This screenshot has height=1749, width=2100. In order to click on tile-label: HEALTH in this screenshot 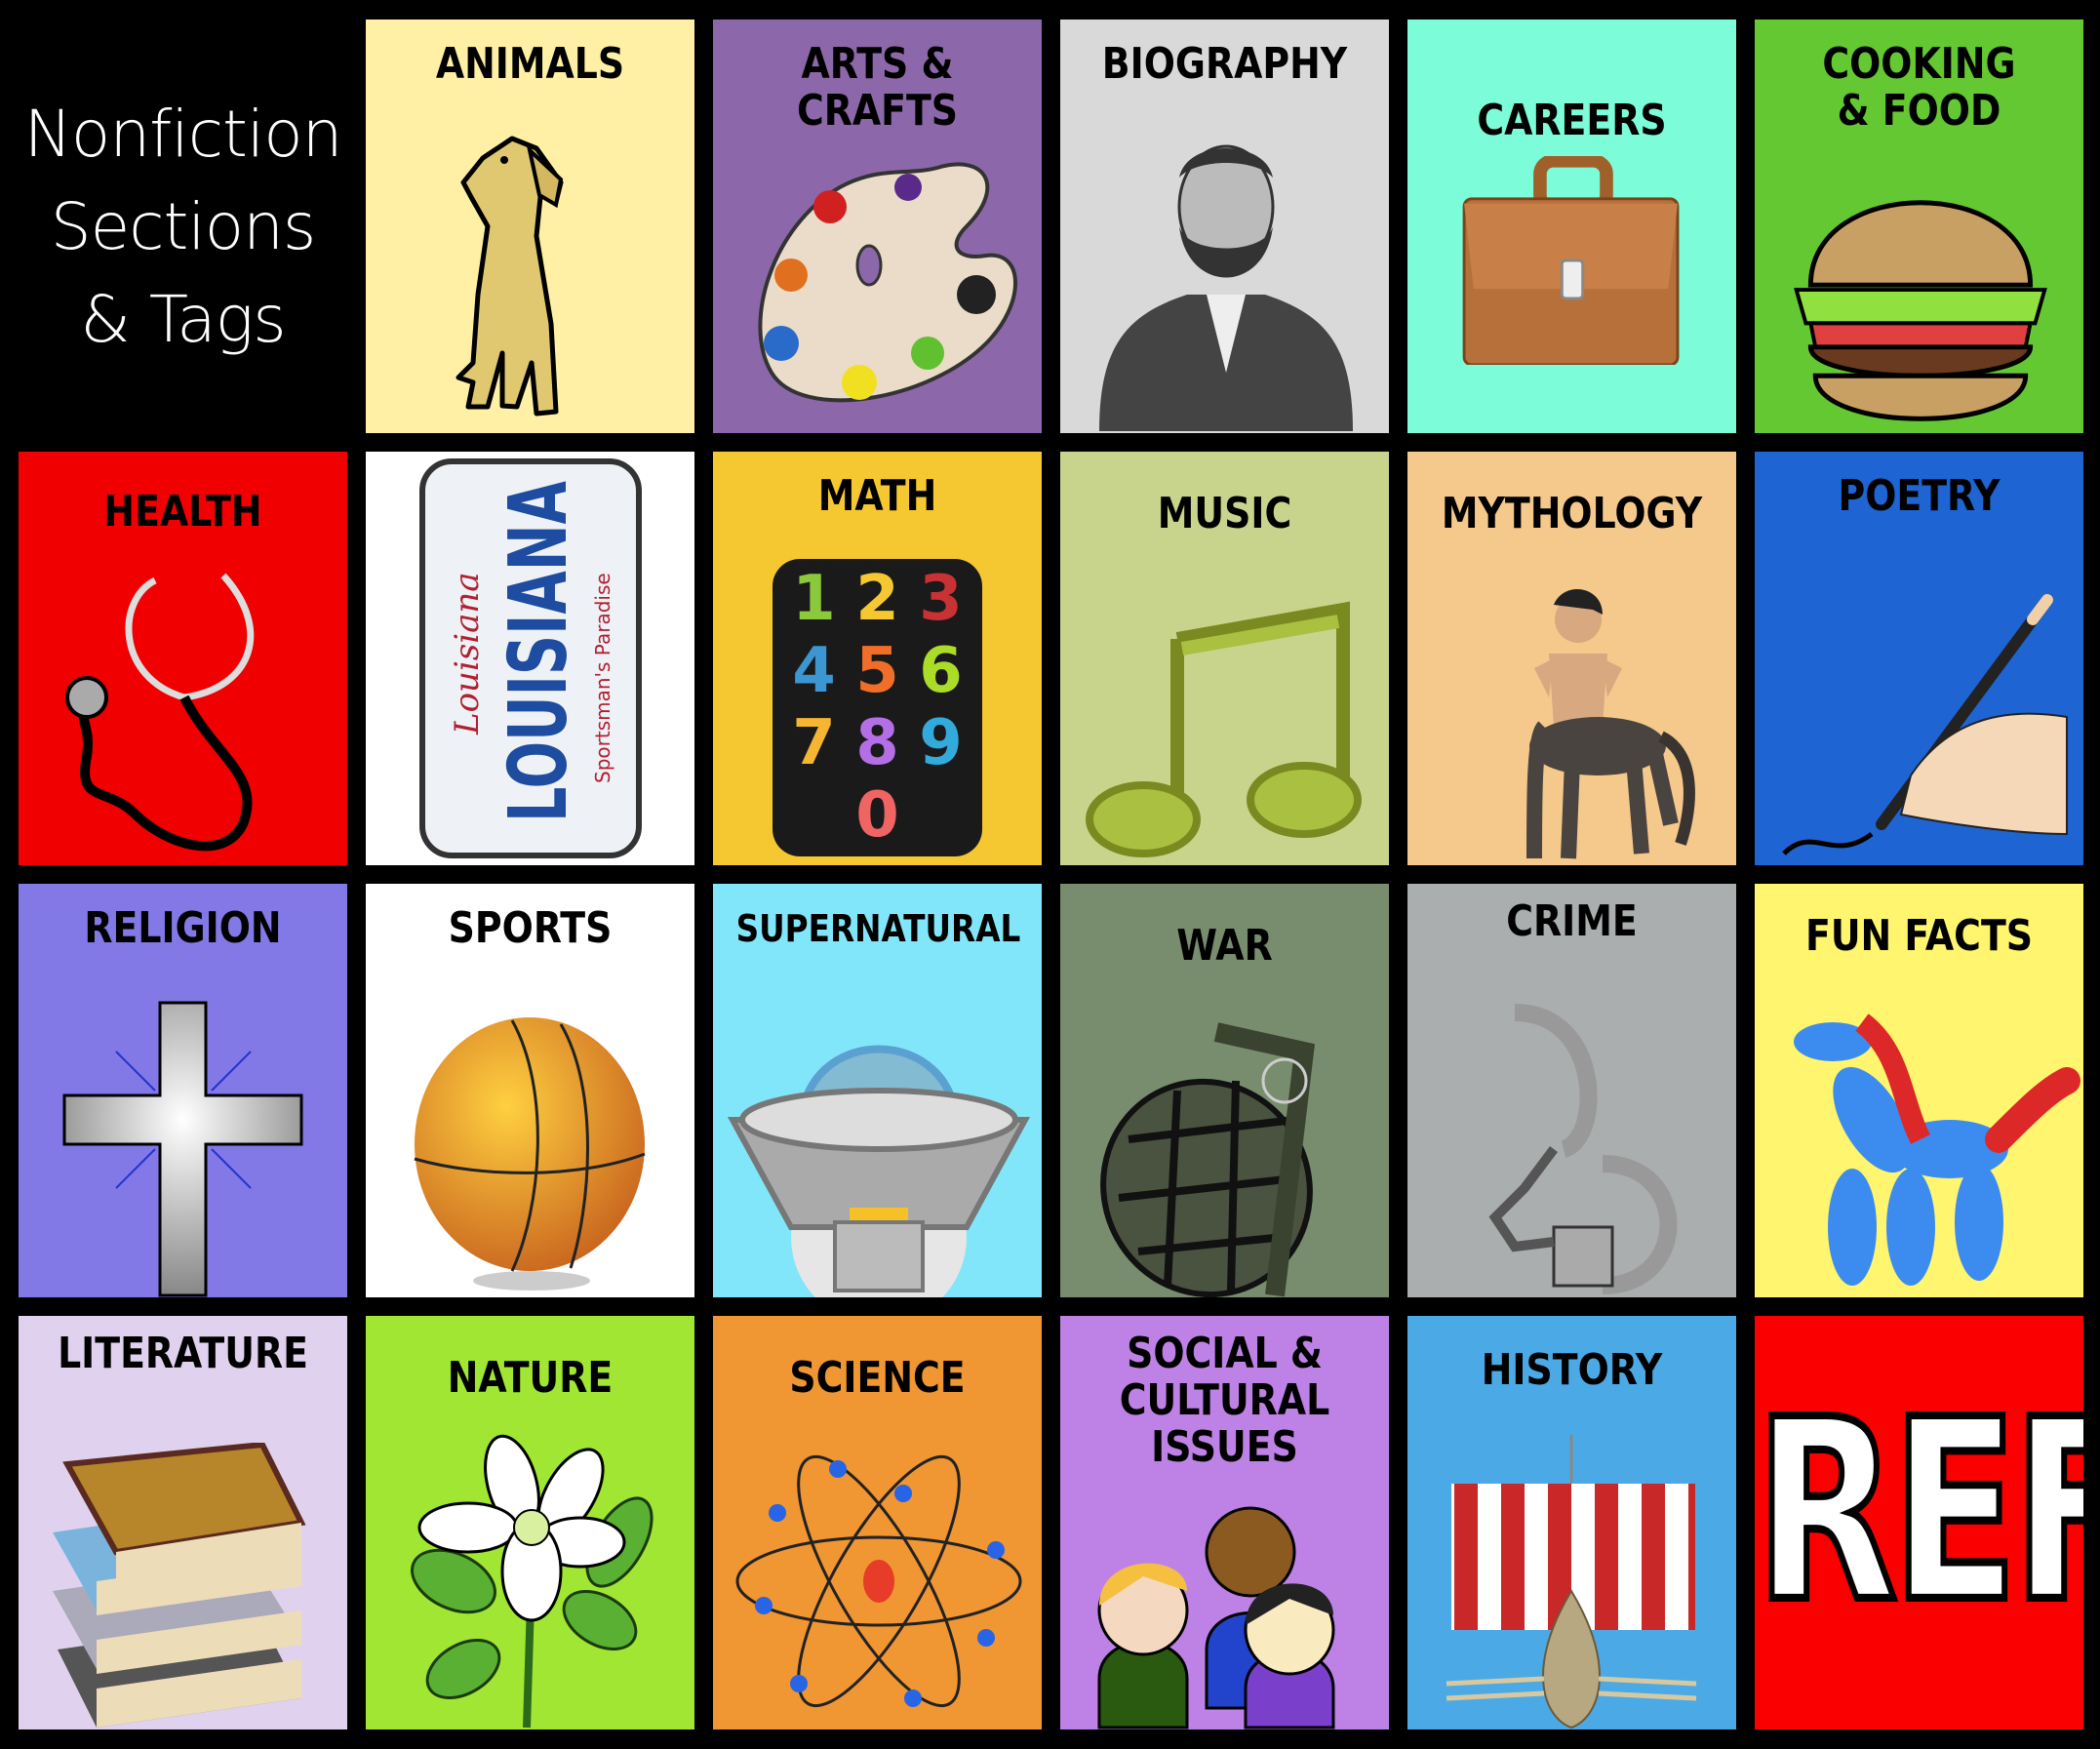, I will do `click(183, 512)`.